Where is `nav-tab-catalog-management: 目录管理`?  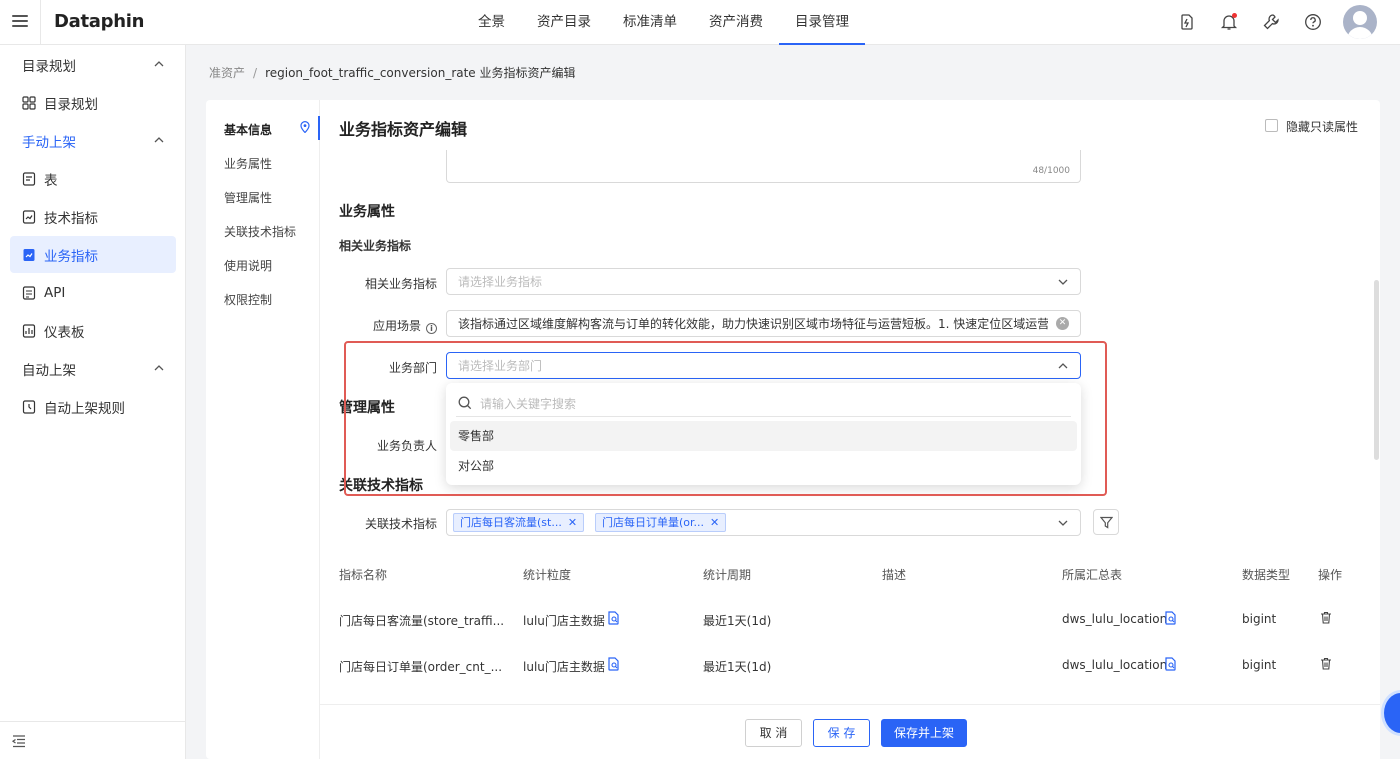
nav-tab-catalog-management: 目录管理 is located at coordinates (822, 22).